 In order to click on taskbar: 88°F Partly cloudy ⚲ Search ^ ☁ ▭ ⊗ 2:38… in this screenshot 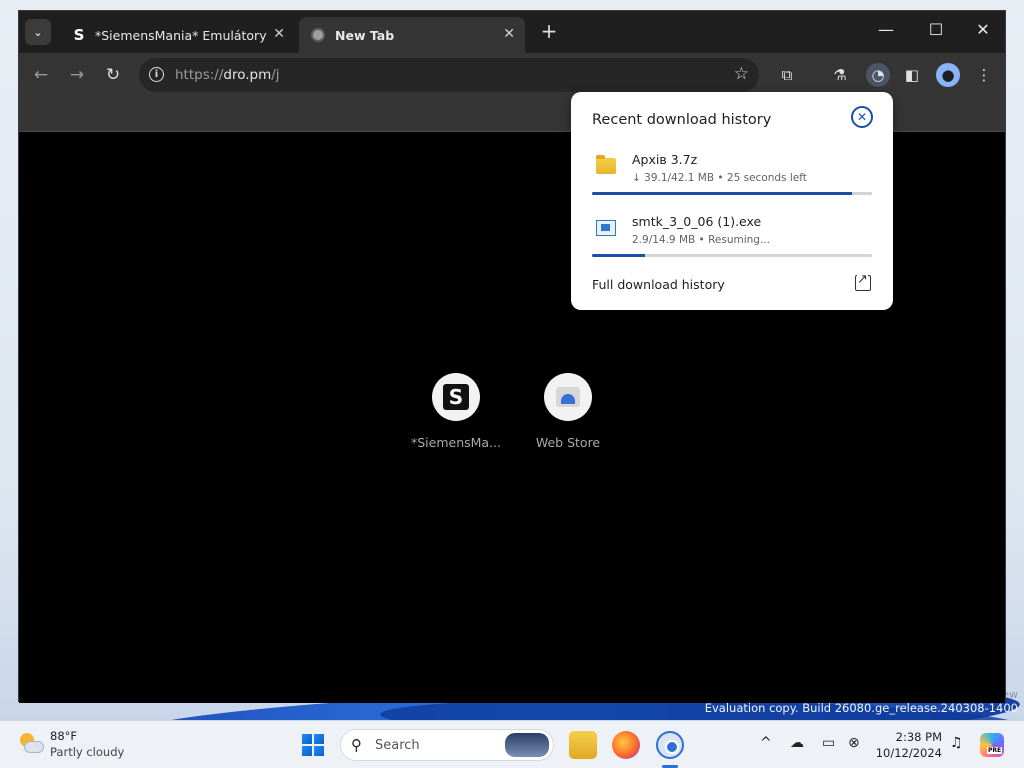, I will do `click(512, 744)`.